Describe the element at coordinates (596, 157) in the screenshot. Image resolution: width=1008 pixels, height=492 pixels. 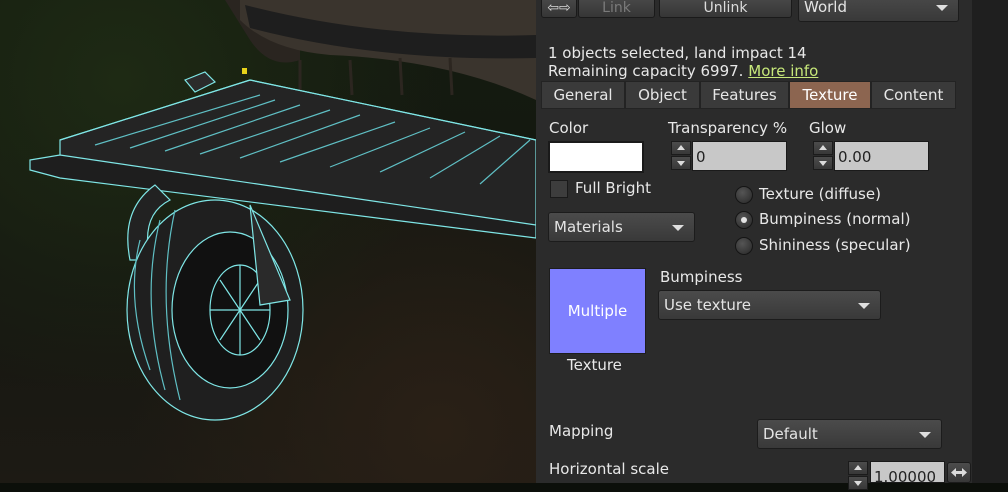
I see `color-swatch` at that location.